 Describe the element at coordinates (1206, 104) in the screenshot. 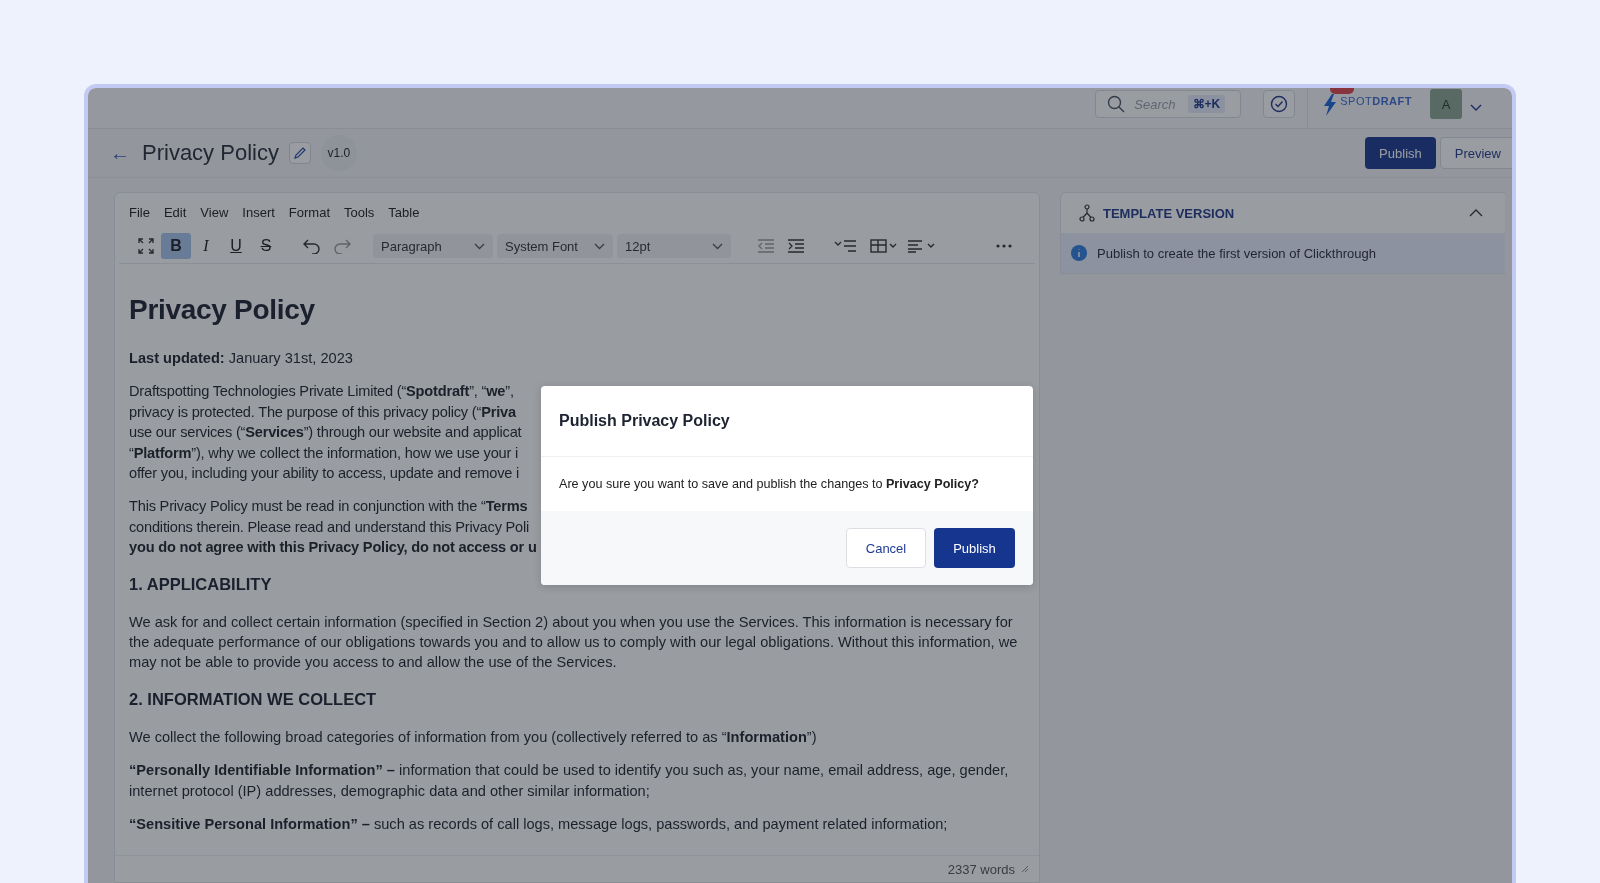

I see `shortcut-hint: ⌘+K` at that location.